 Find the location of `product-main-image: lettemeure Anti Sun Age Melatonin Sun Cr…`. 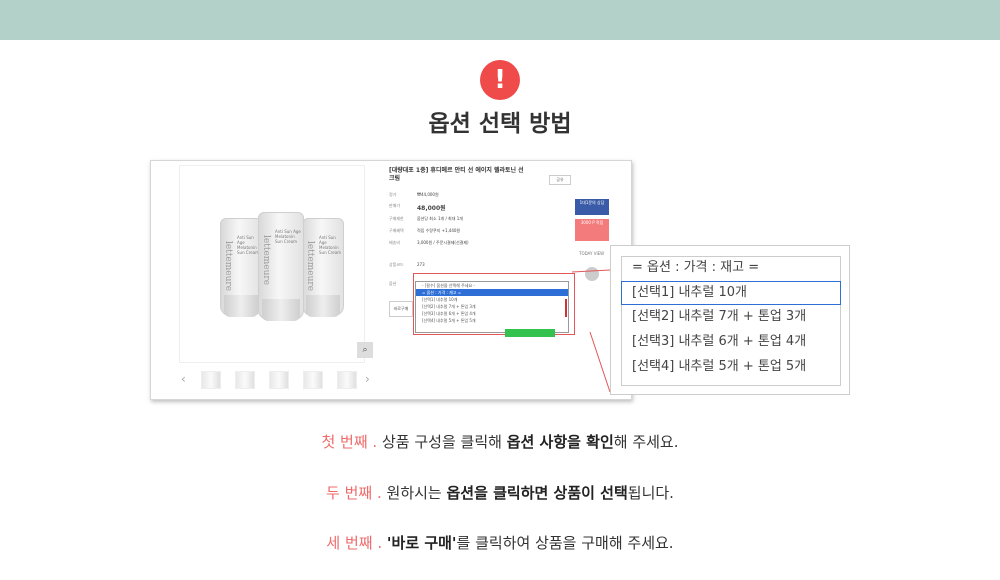

product-main-image: lettemeure Anti Sun Age Melatonin Sun Cr… is located at coordinates (272, 264).